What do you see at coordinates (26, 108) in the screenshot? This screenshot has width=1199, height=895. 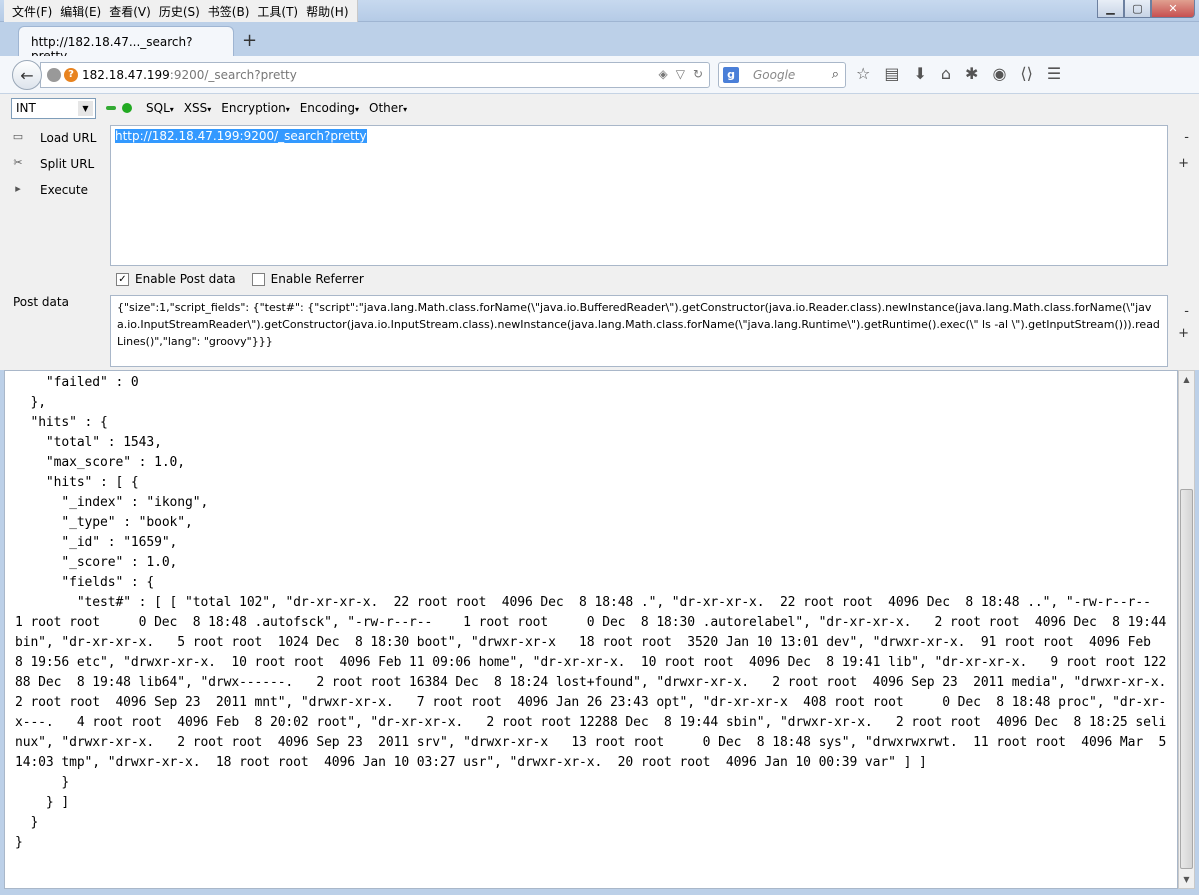 I see `type-select-value: INT` at bounding box center [26, 108].